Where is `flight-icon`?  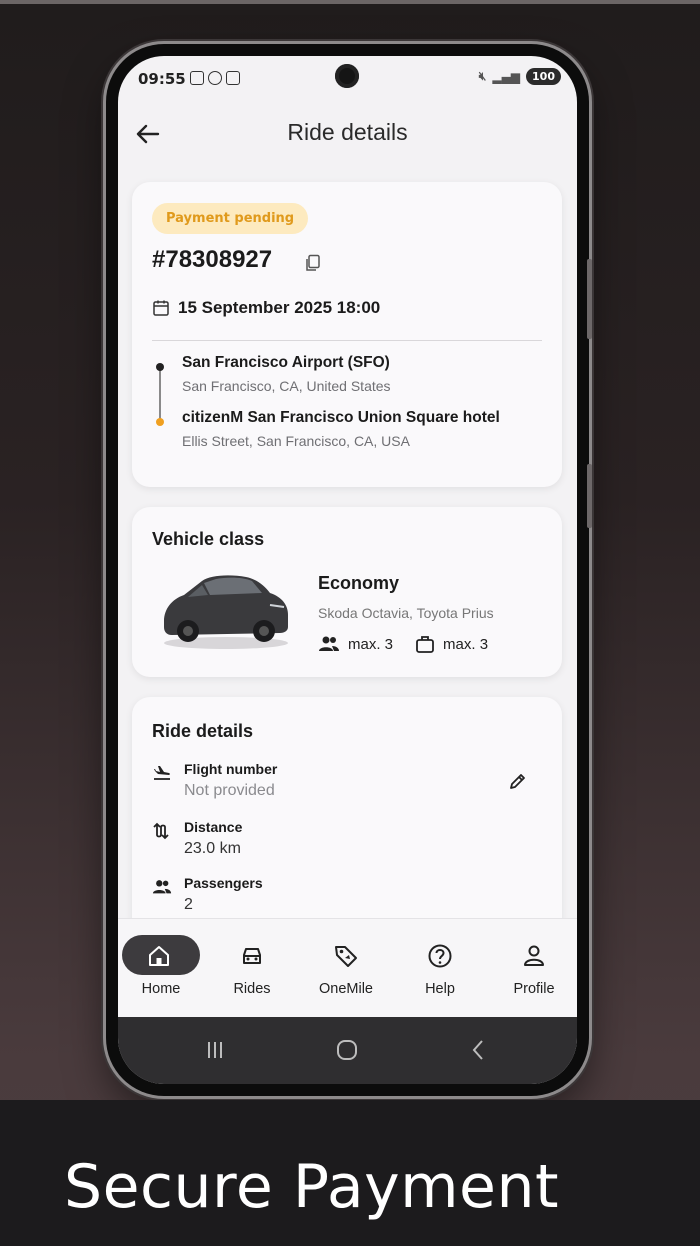 flight-icon is located at coordinates (162, 773).